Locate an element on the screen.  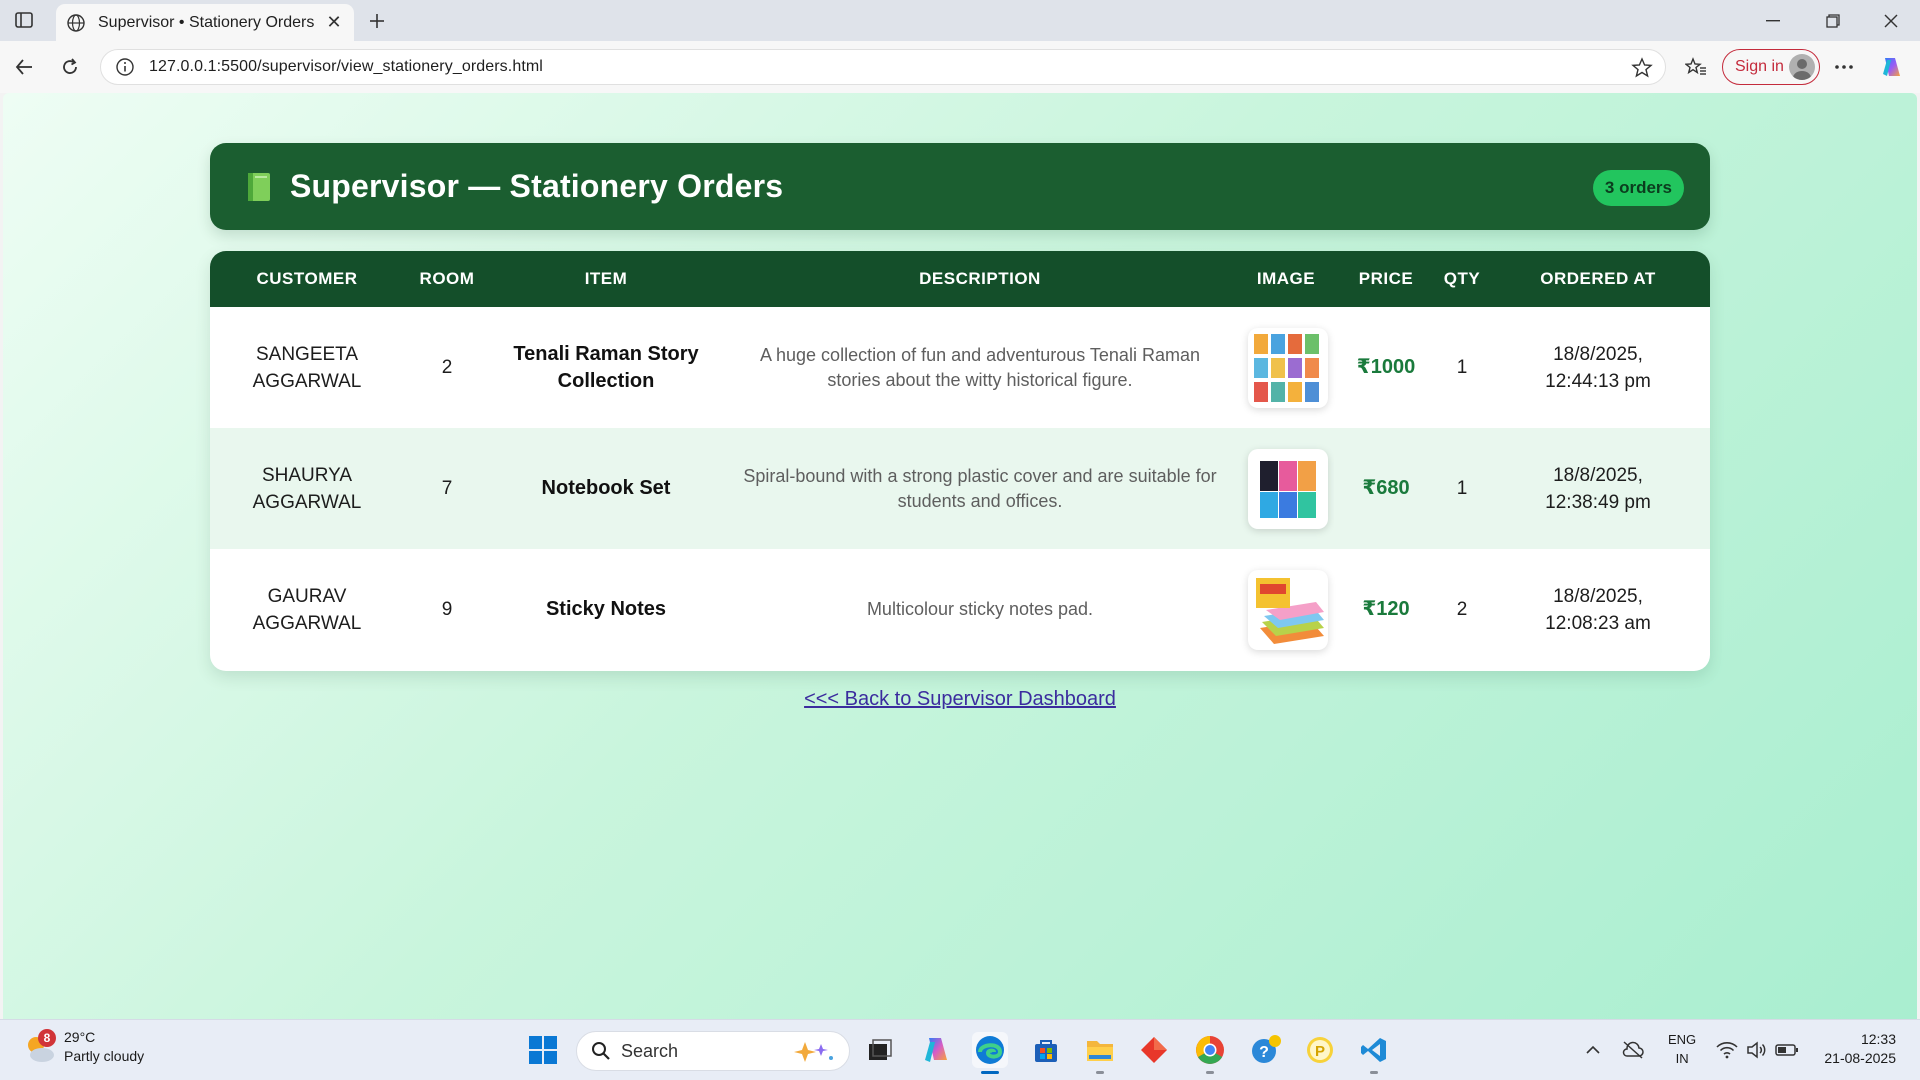
favorites-icon is located at coordinates (1696, 67).